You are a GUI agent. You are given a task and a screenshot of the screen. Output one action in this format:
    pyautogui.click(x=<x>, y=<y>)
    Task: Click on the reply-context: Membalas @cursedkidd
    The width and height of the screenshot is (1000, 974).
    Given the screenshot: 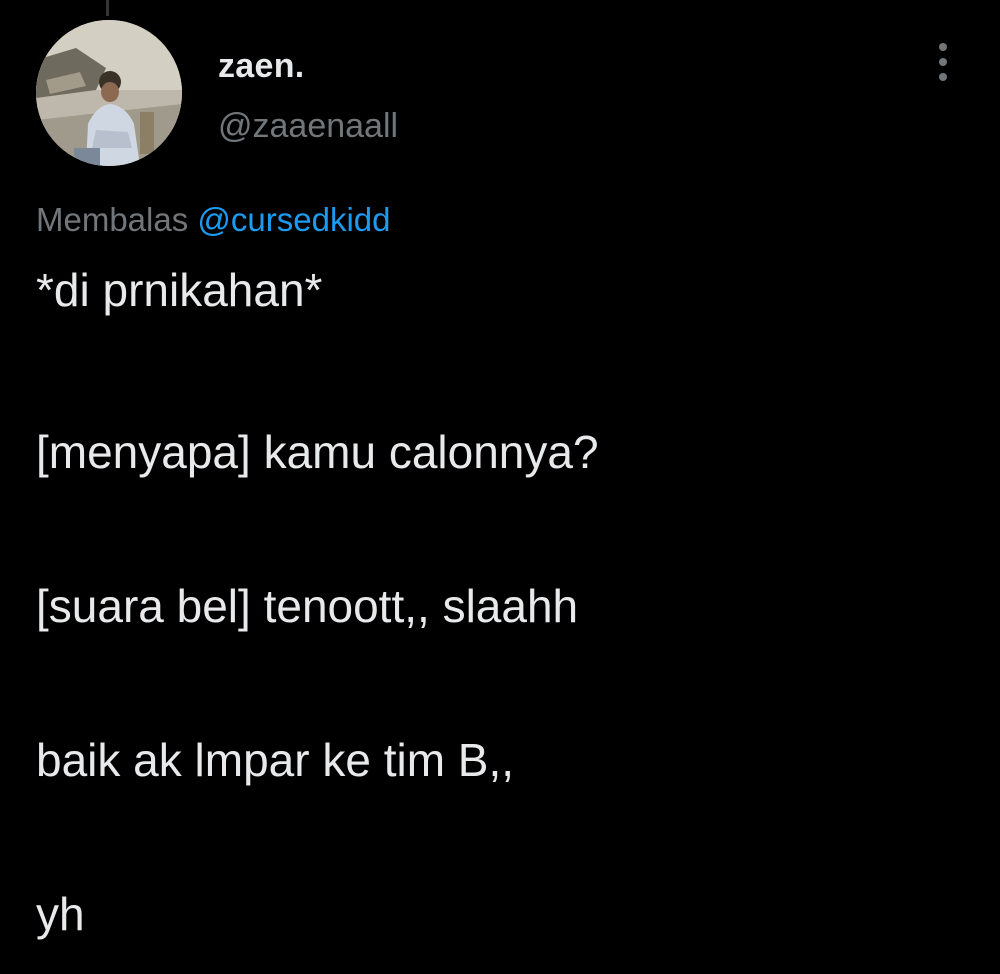 What is the action you would take?
    pyautogui.click(x=213, y=220)
    